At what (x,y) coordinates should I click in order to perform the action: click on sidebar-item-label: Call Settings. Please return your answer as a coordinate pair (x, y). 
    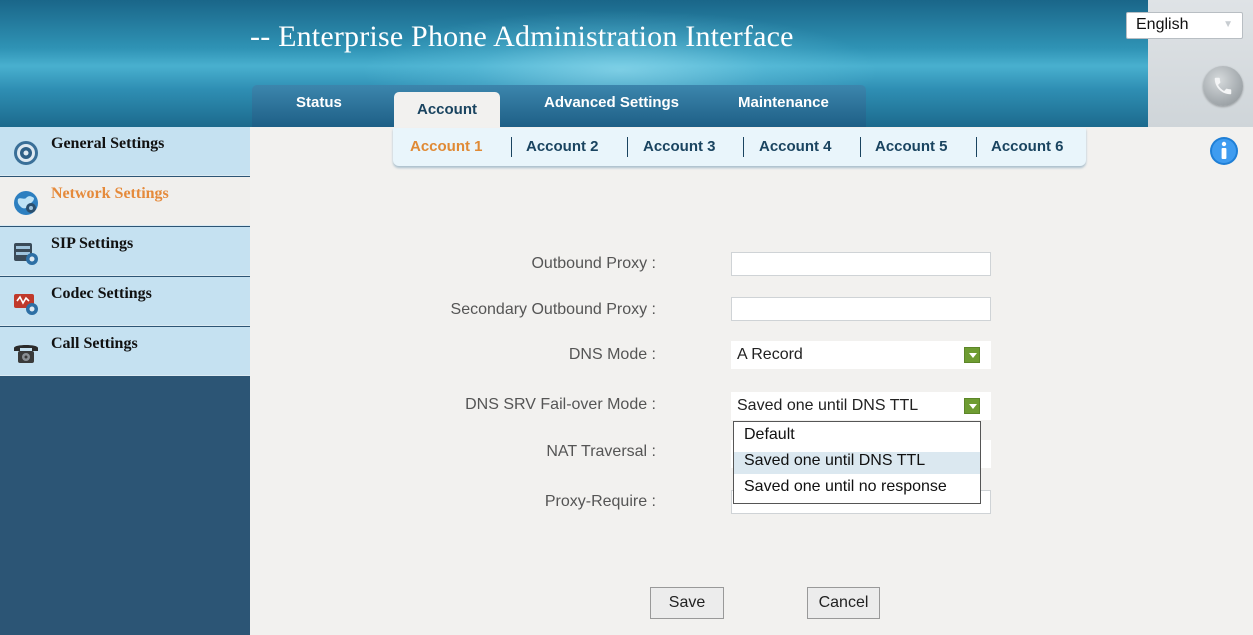
    Looking at the image, I should click on (94, 343).